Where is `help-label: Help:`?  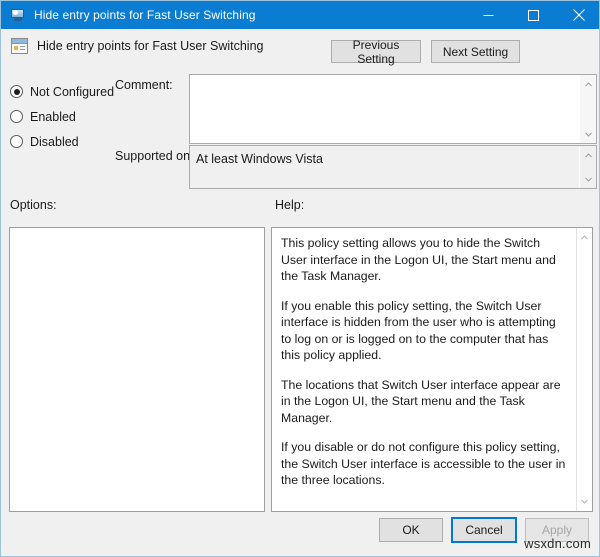
help-label: Help: is located at coordinates (290, 205).